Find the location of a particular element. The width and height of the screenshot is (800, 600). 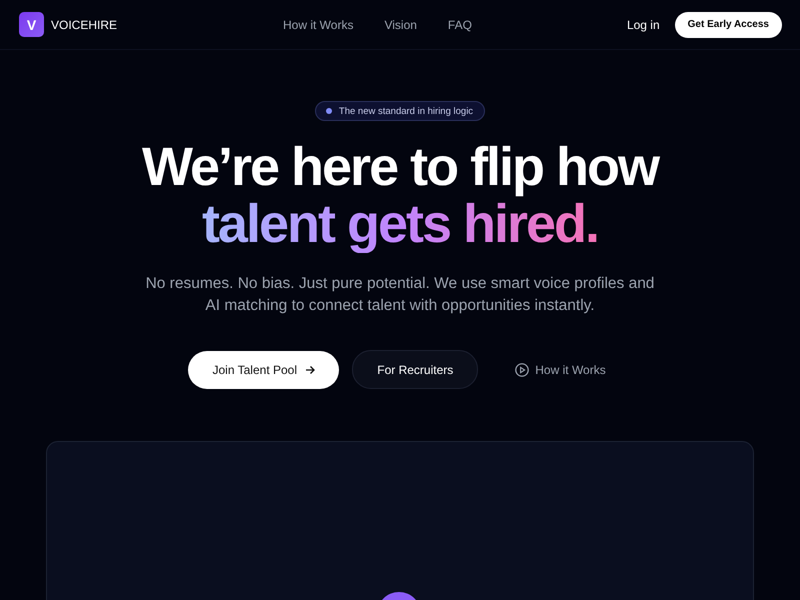

for-recruiters-button: For Recruiters is located at coordinates (415, 369).